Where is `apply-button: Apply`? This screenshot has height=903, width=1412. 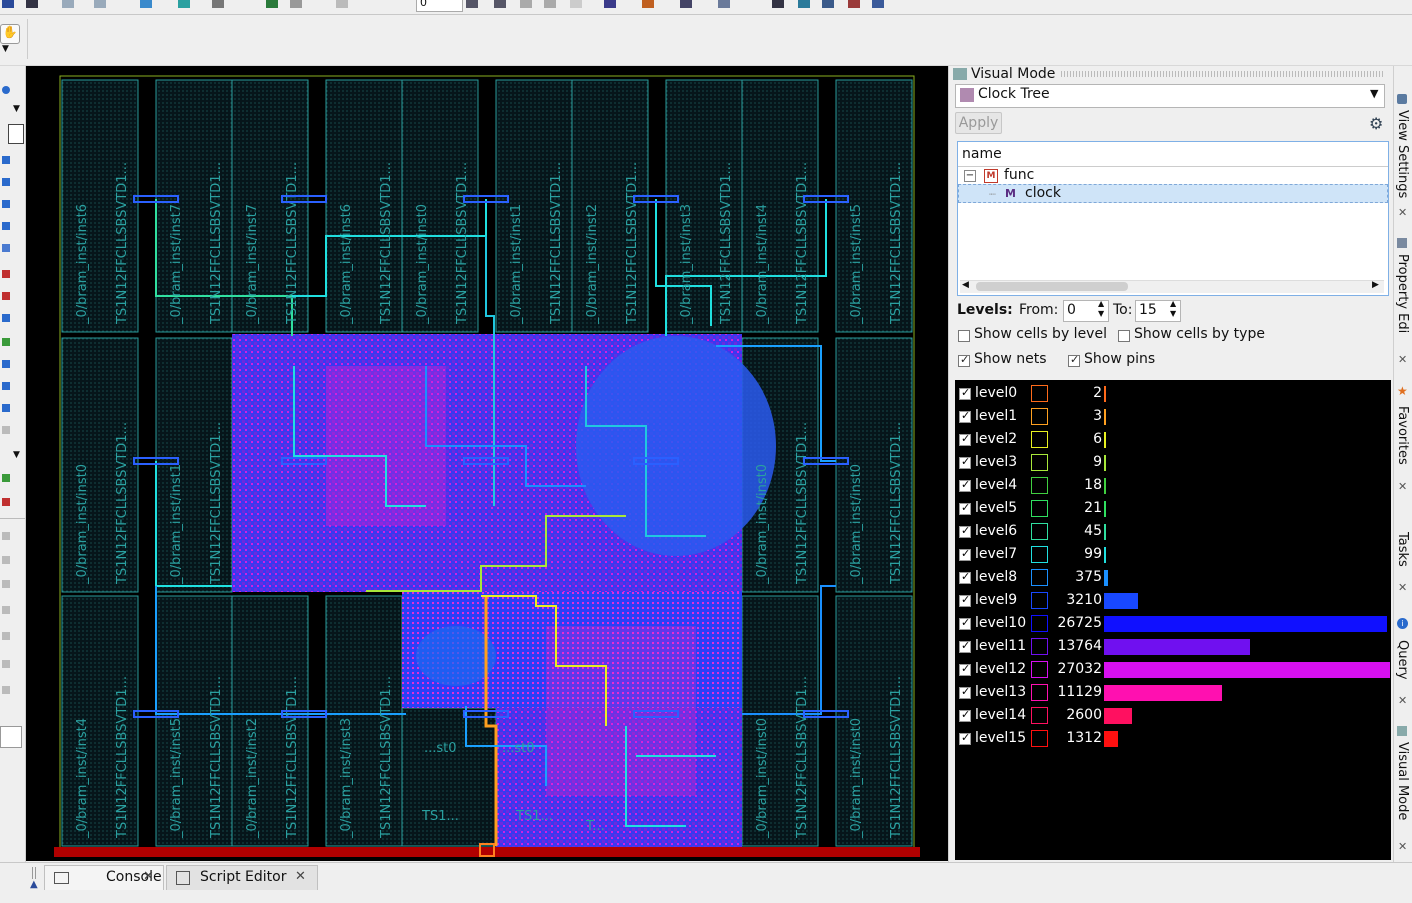
apply-button: Apply is located at coordinates (978, 123).